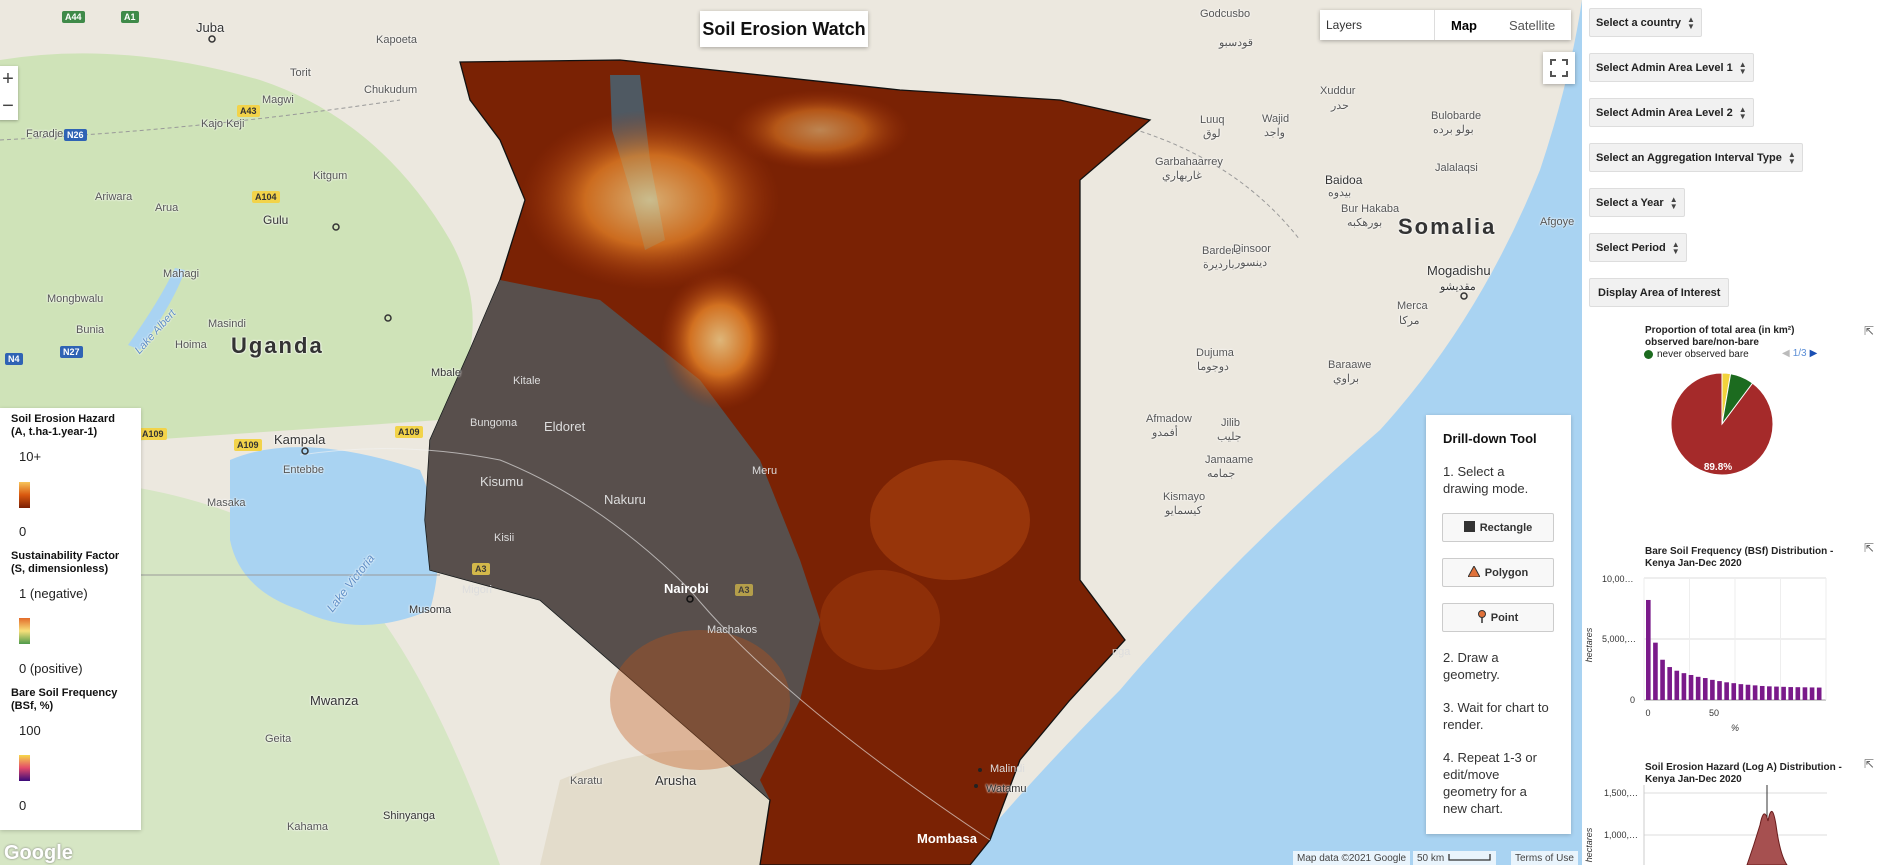  Describe the element at coordinates (409, 816) in the screenshot. I see `label-shinyanga: Shinyanga` at that location.